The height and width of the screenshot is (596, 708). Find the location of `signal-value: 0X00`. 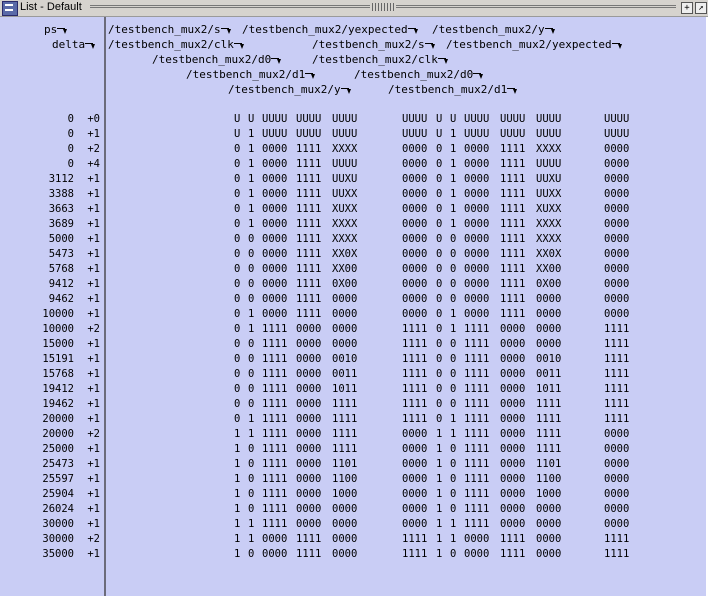

signal-value: 0X00 is located at coordinates (549, 284).